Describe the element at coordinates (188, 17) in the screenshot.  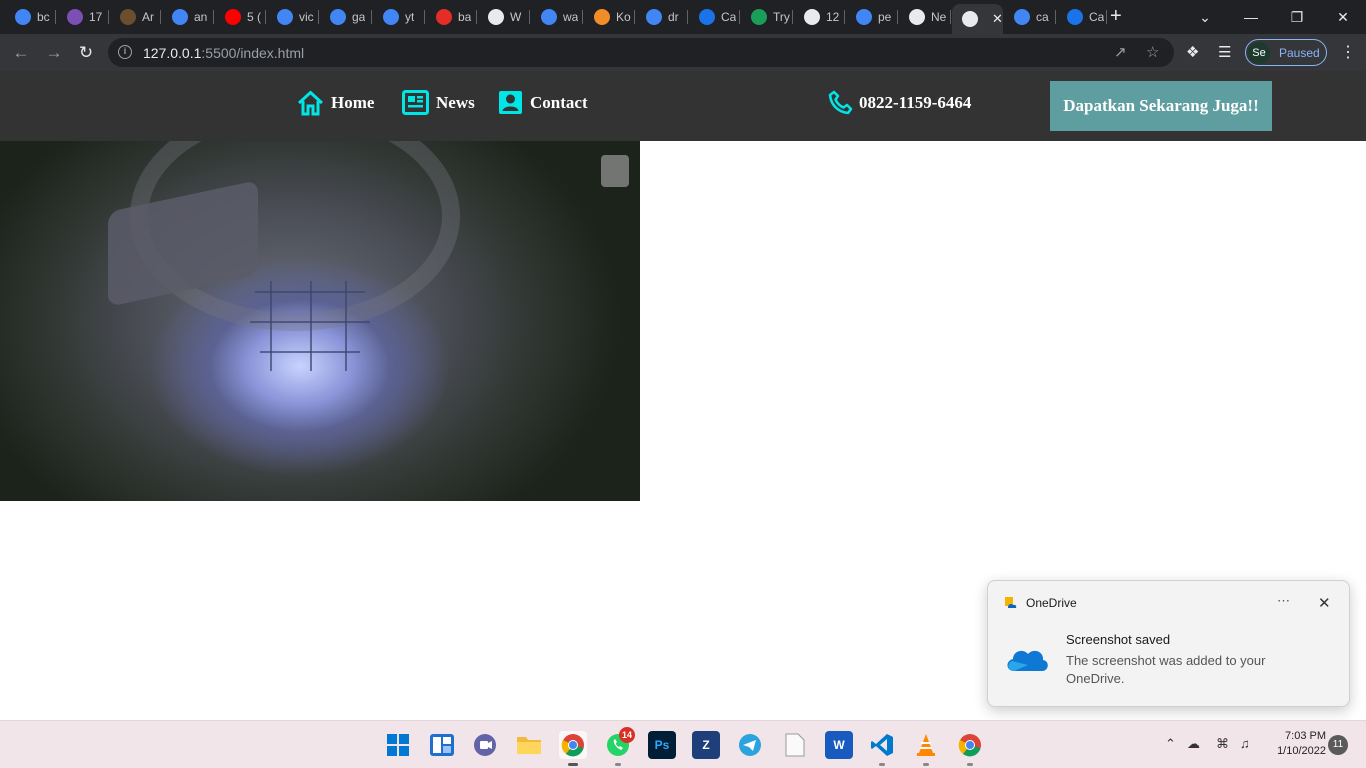
I see `browser-tab: an` at that location.